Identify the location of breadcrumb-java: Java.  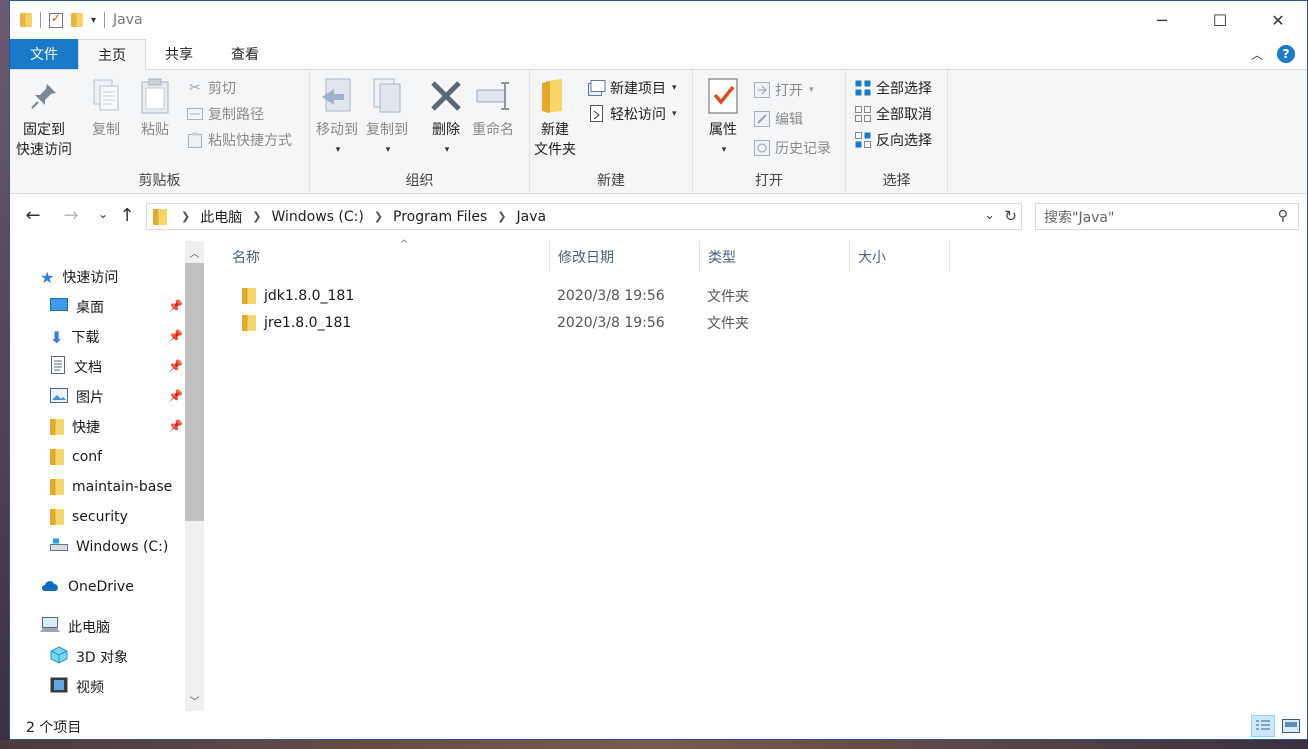
(532, 217).